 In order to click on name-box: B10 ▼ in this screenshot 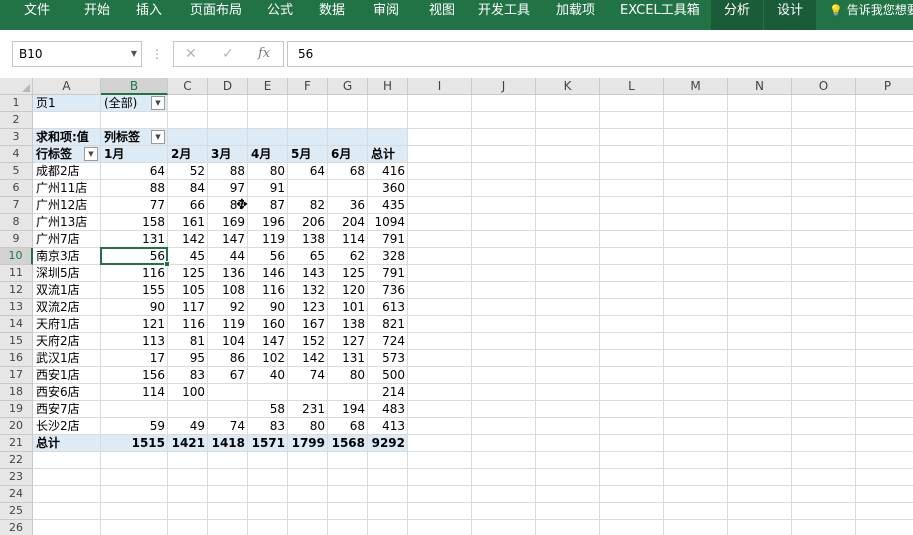, I will do `click(77, 54)`.